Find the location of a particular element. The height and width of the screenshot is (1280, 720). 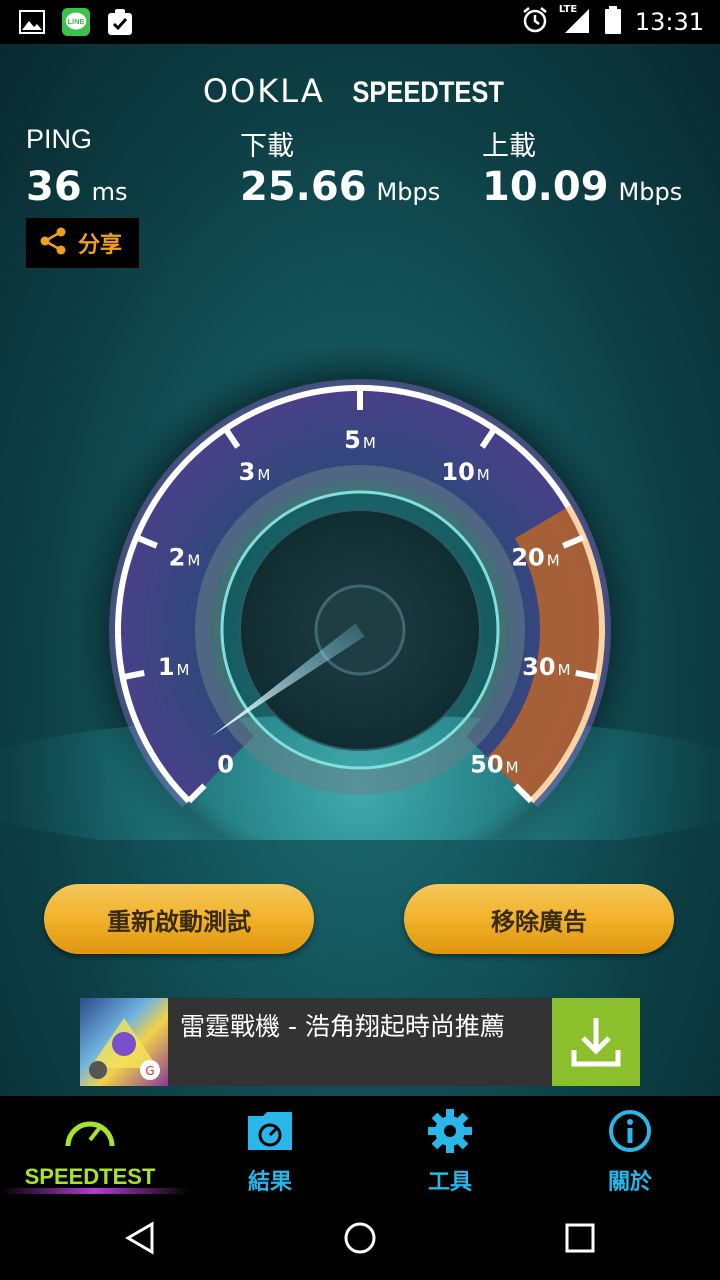

battery-icon is located at coordinates (612, 22).